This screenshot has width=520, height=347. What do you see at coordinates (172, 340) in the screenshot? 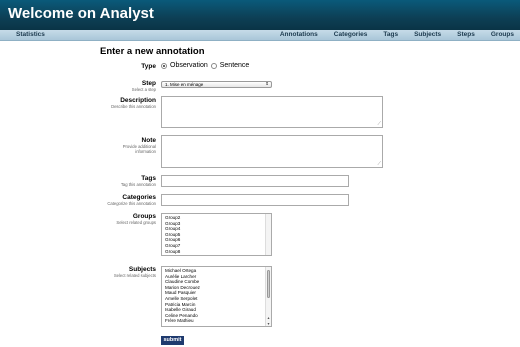
I see `submit-button: submit` at bounding box center [172, 340].